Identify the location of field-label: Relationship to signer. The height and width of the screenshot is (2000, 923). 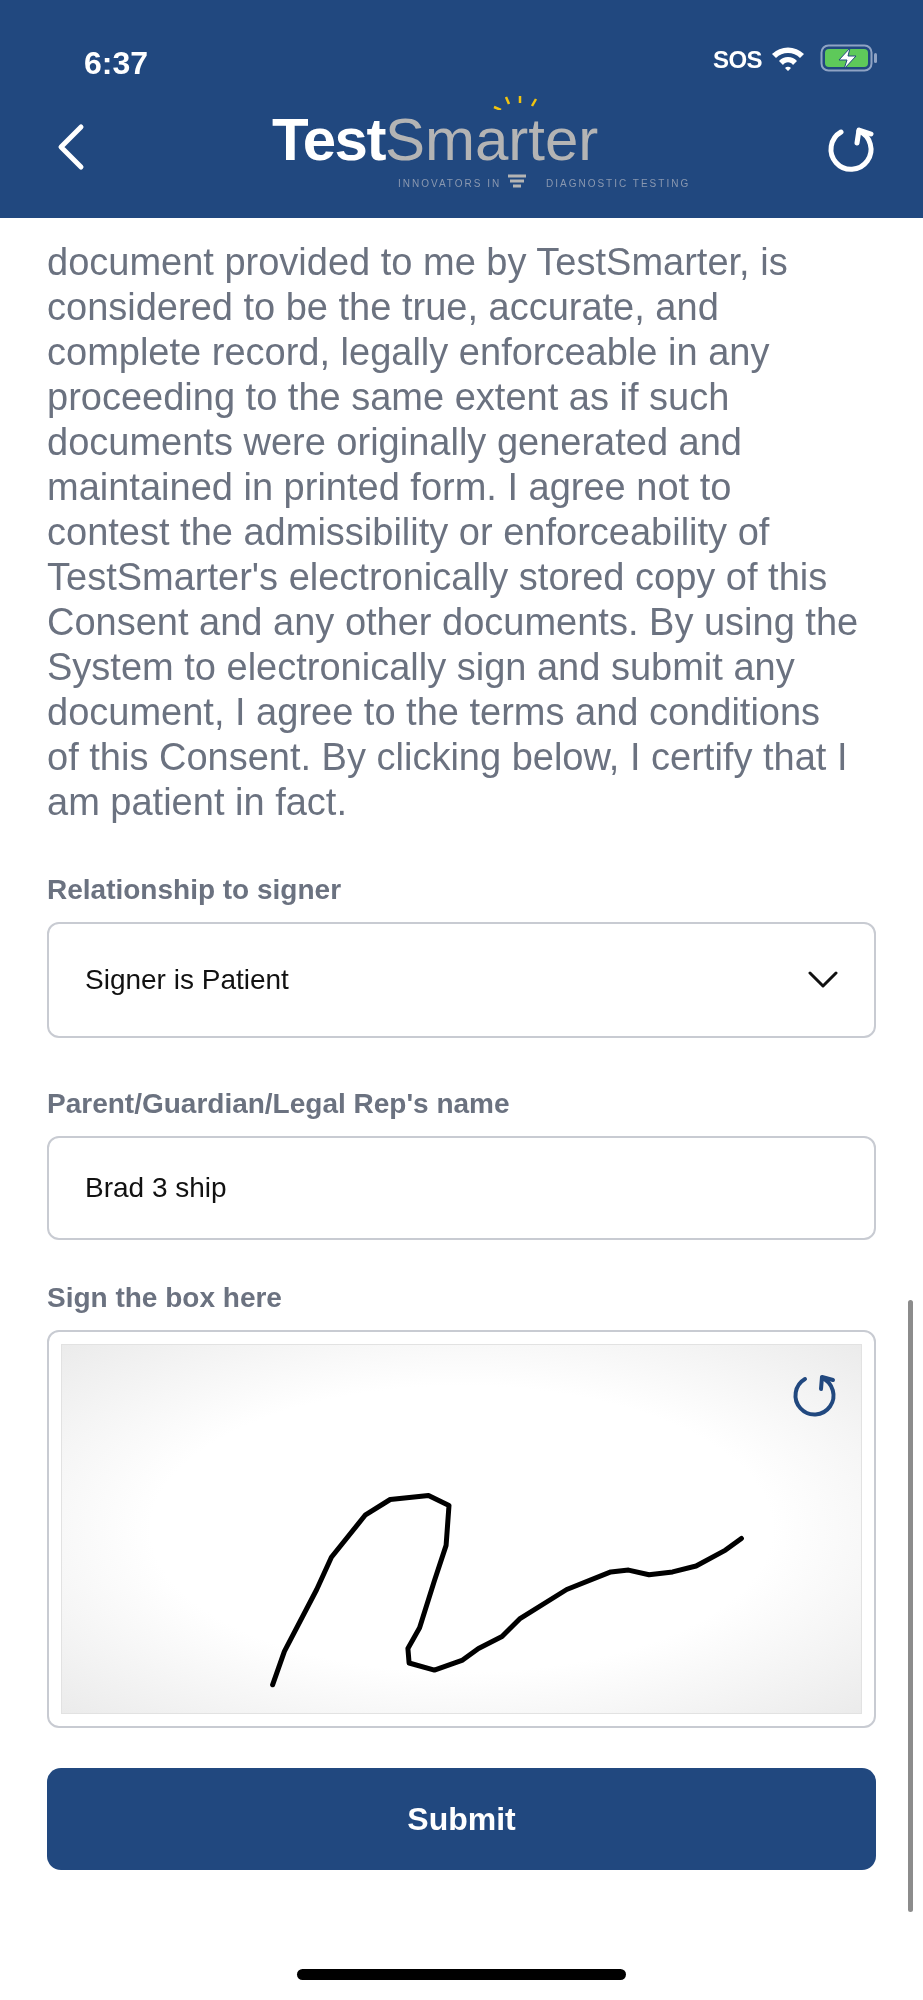
(195, 890).